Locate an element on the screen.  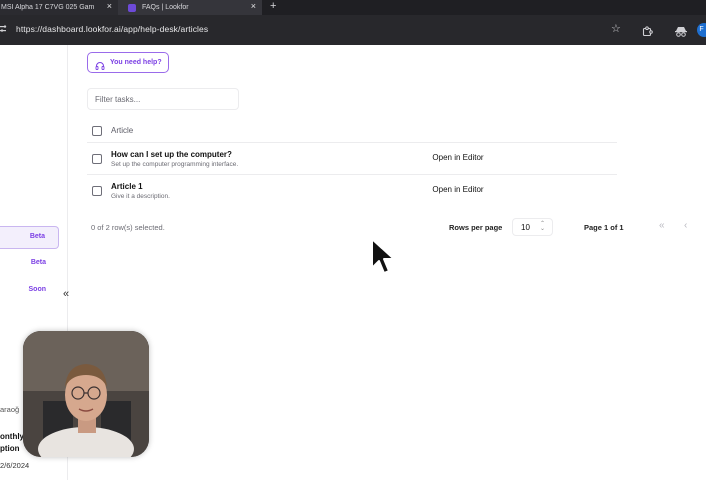
column-header-article: Article is located at coordinates (122, 130).